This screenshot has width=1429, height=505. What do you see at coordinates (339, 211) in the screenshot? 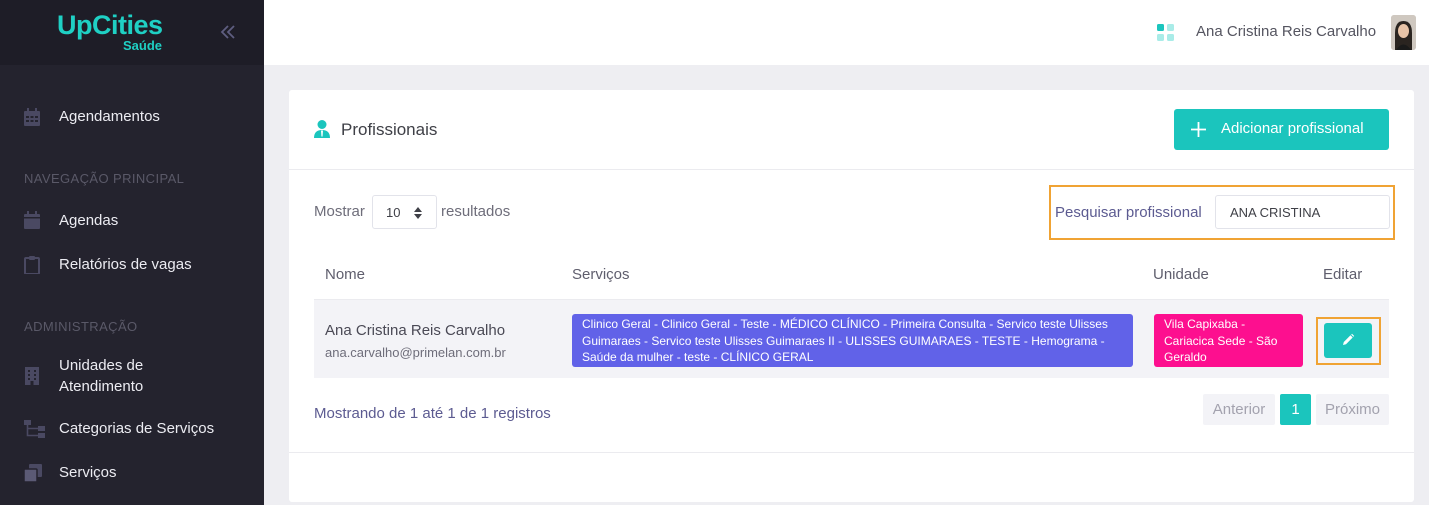
I see `show-label: Mostrar` at bounding box center [339, 211].